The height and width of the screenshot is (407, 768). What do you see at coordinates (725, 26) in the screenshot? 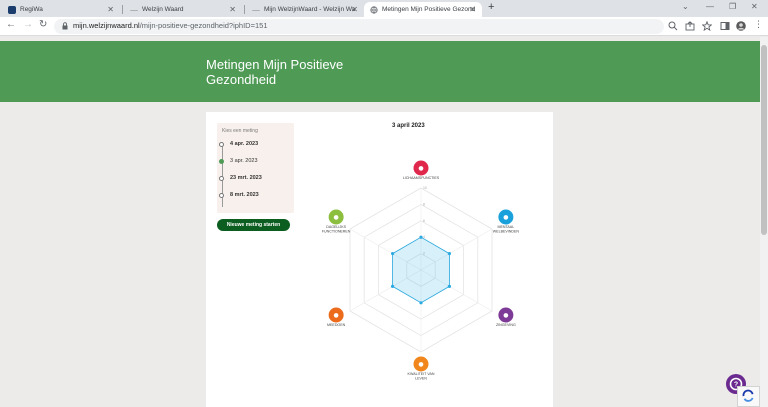
I see `side-panel-icon` at bounding box center [725, 26].